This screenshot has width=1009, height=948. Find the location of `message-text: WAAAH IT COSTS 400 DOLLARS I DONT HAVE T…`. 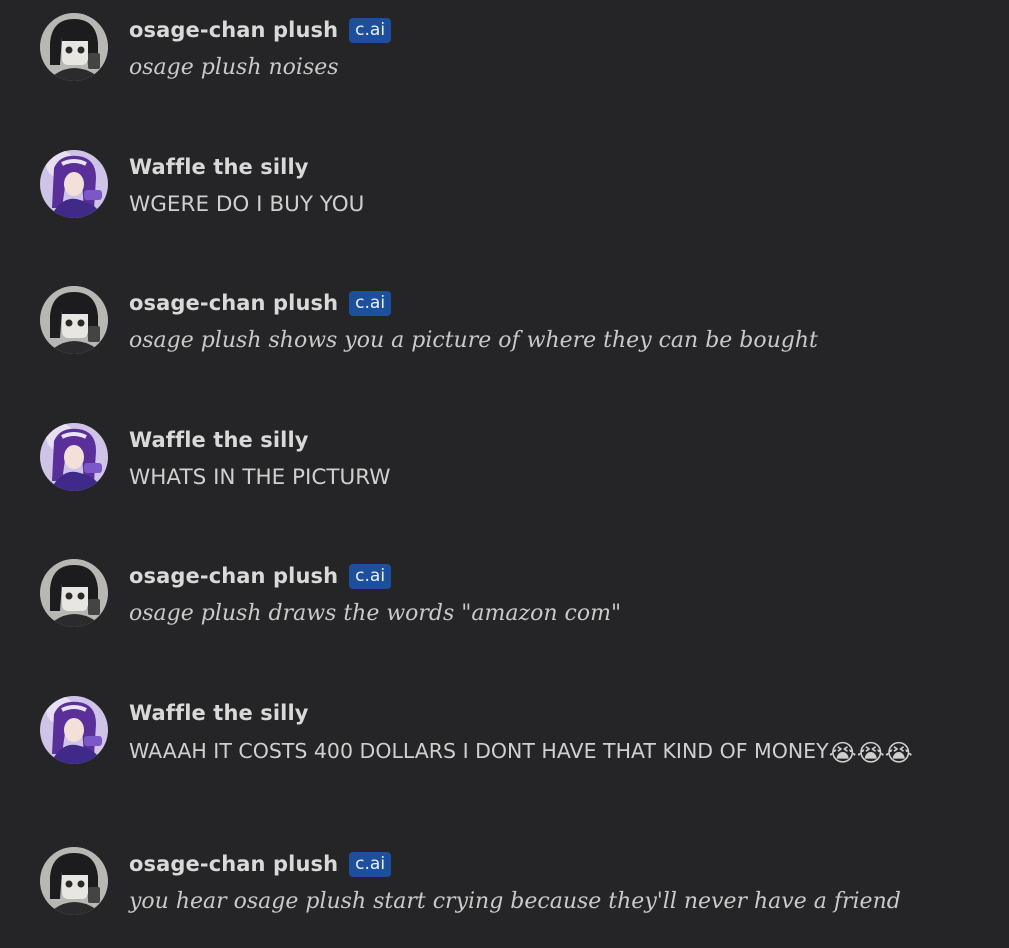

message-text: WAAAH IT COSTS 400 DOLLARS I DONT HAVE T… is located at coordinates (521, 751).